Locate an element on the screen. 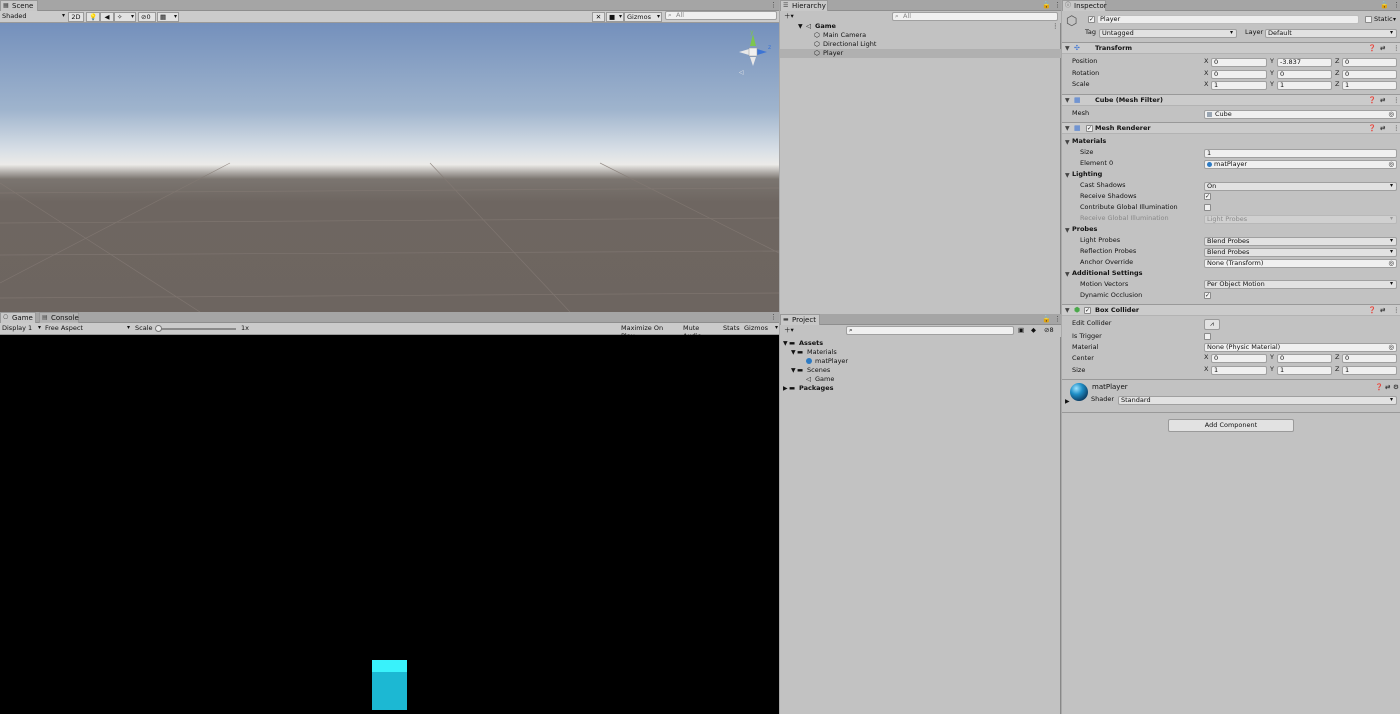 This screenshot has width=1400, height=714. project-matplayer-asset: matPlayer is located at coordinates (920, 361).